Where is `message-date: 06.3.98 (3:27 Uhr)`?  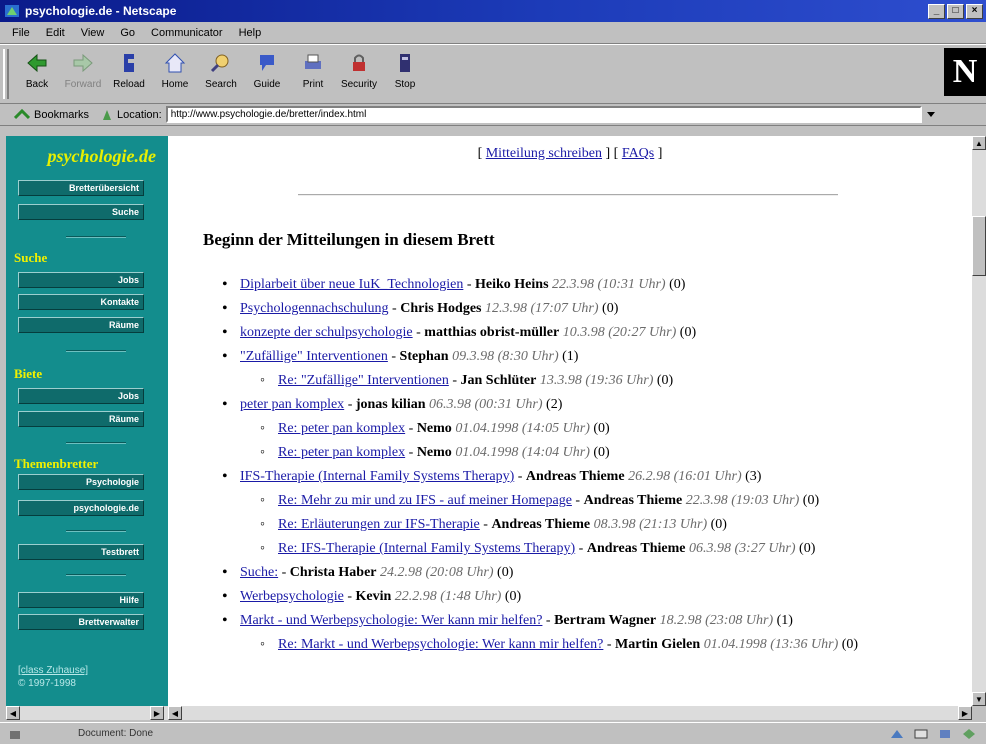 message-date: 06.3.98 (3:27 Uhr) is located at coordinates (742, 548).